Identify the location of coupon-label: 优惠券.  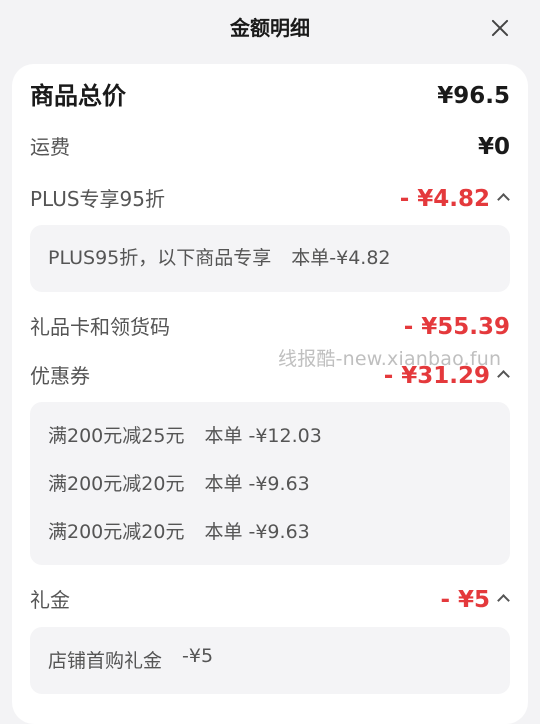
(60, 376).